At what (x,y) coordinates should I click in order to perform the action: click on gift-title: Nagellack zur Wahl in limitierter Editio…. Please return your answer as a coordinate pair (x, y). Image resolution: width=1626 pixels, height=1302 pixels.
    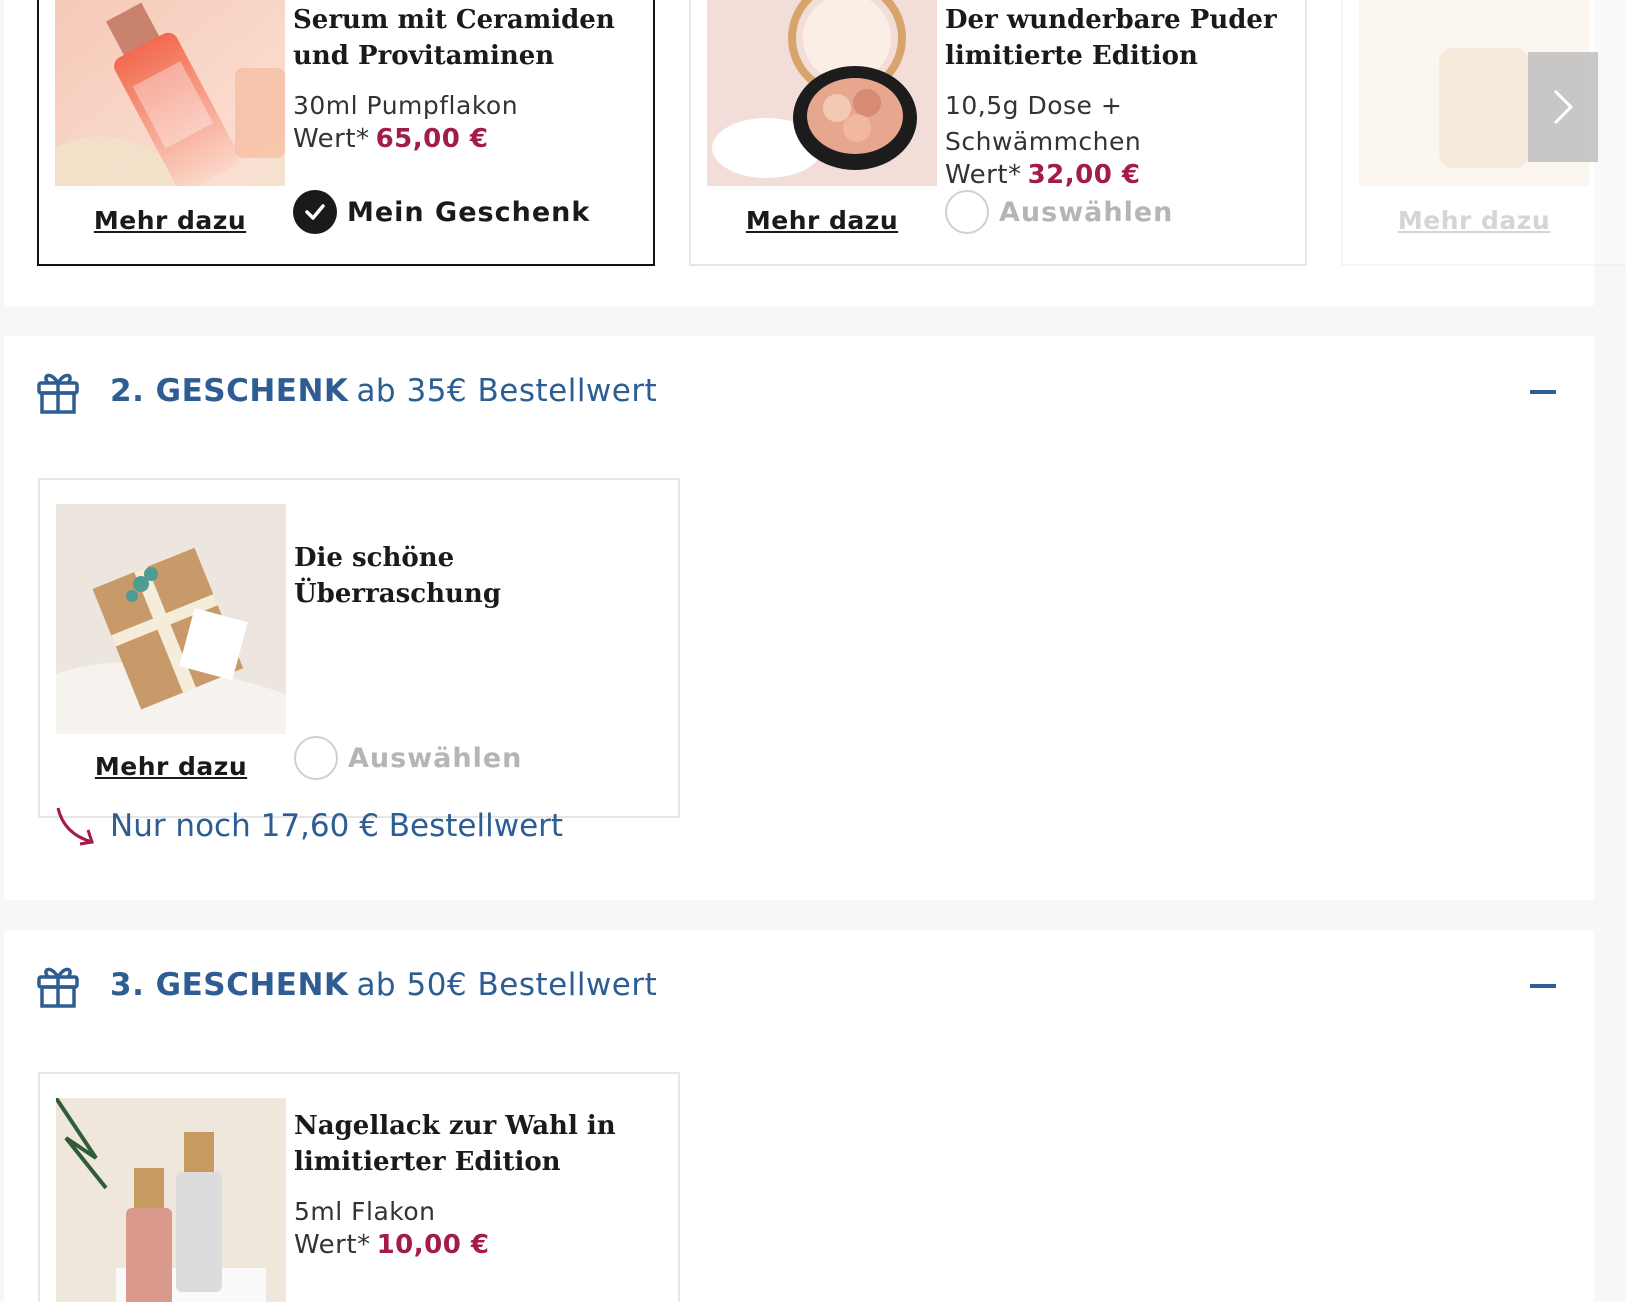
    Looking at the image, I should click on (455, 1144).